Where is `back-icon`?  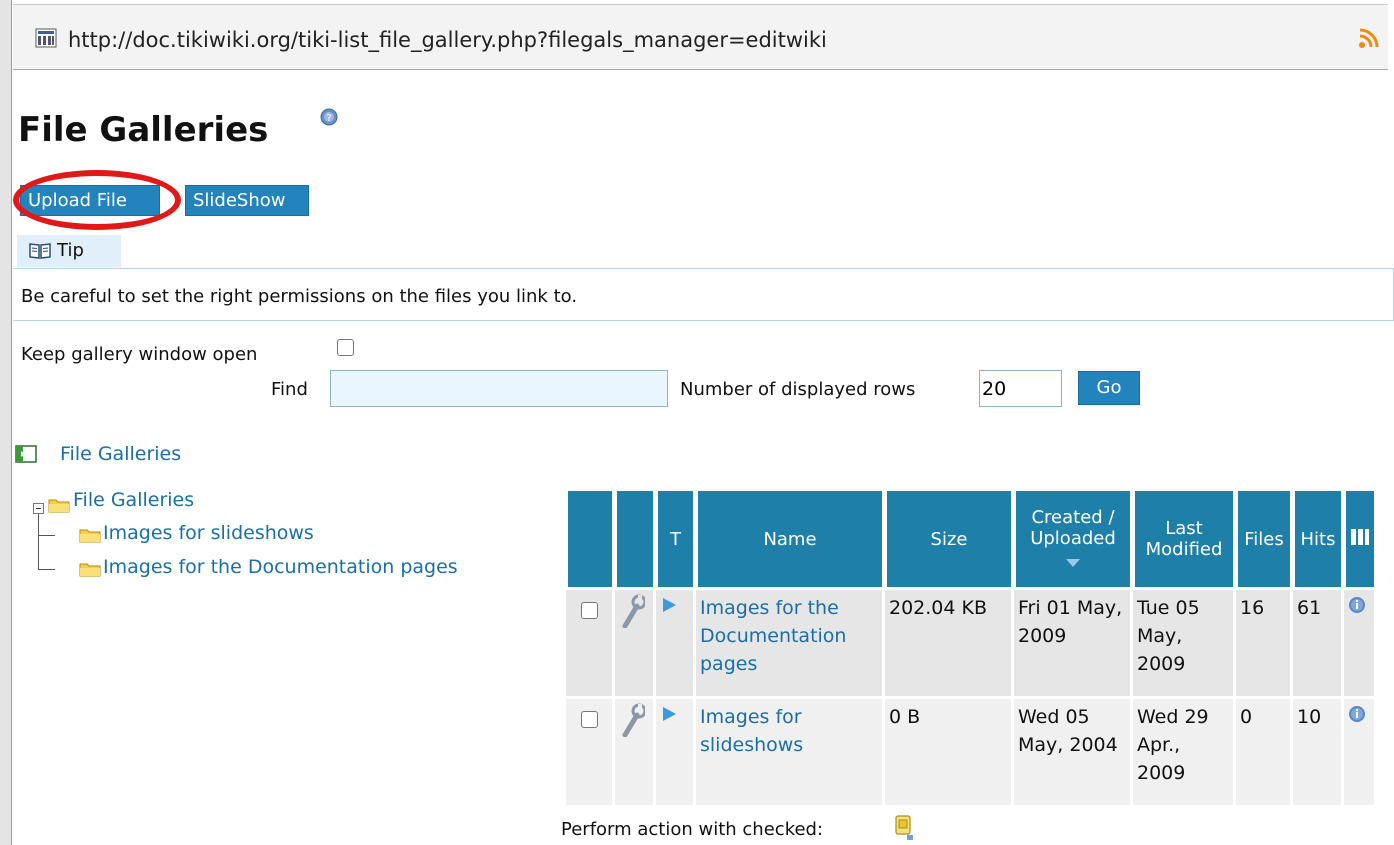
back-icon is located at coordinates (26, 454).